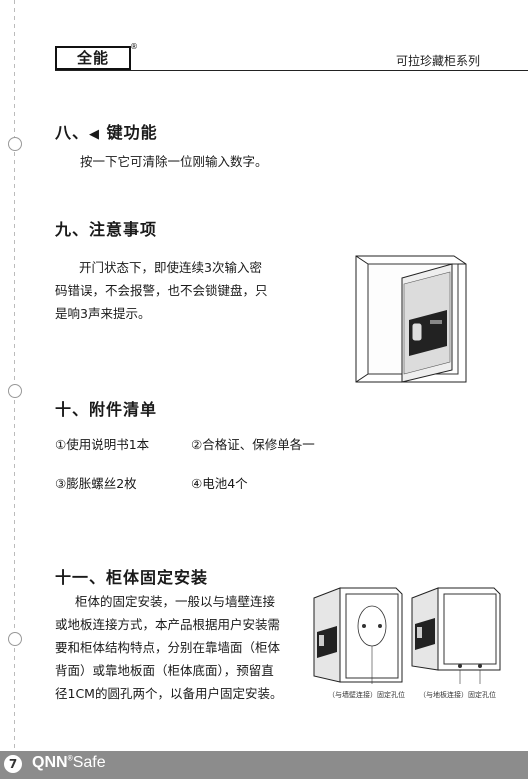 Image resolution: width=528 pixels, height=779 pixels. Describe the element at coordinates (164, 670) in the screenshot. I see `text-line: 背面）或靠地板面（柜体底面），预留直` at that location.